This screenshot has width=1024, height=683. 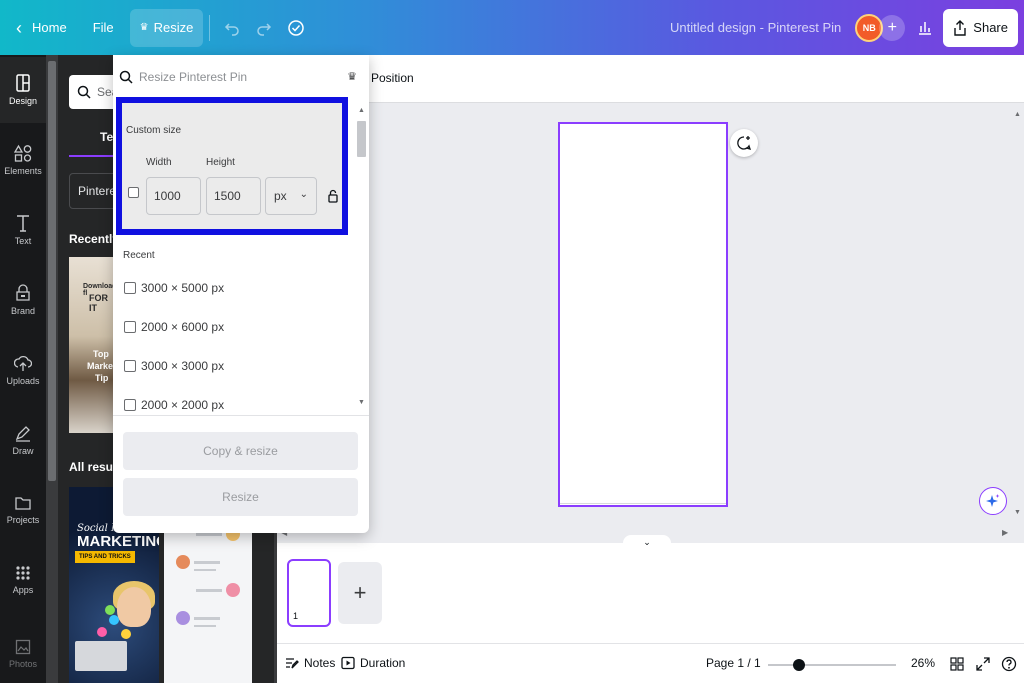 I want to click on grid-view-icon, so click(x=957, y=664).